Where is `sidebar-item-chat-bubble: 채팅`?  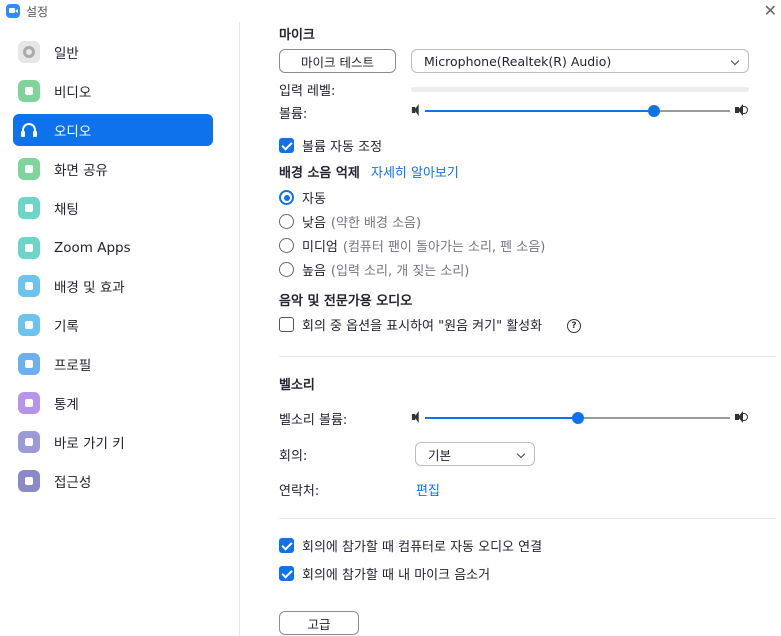 sidebar-item-chat-bubble: 채팅 is located at coordinates (113, 208).